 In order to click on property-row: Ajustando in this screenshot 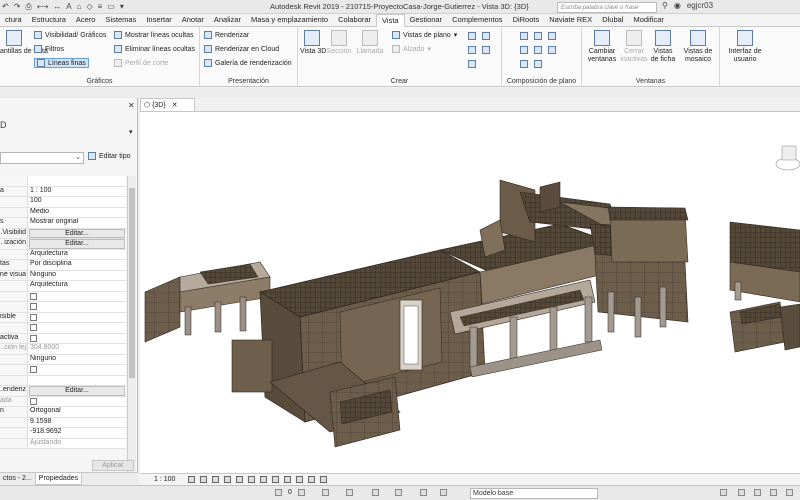, I will do `click(63, 443)`.